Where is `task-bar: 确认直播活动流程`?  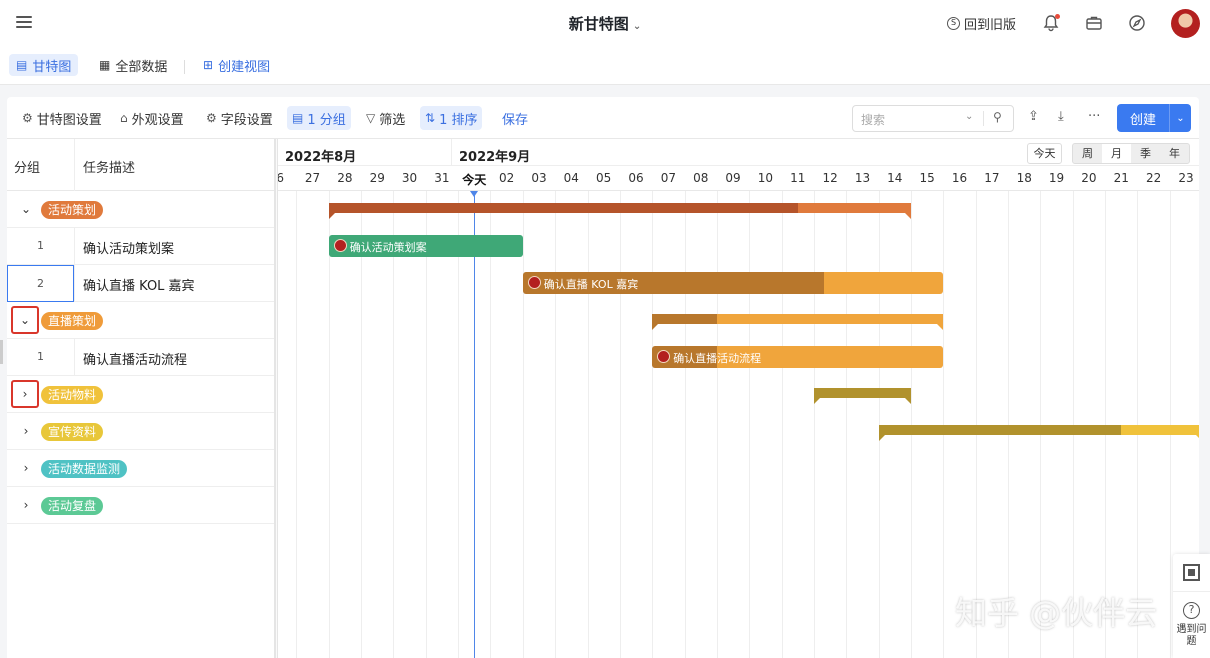 task-bar: 确认直播活动流程 is located at coordinates (798, 357).